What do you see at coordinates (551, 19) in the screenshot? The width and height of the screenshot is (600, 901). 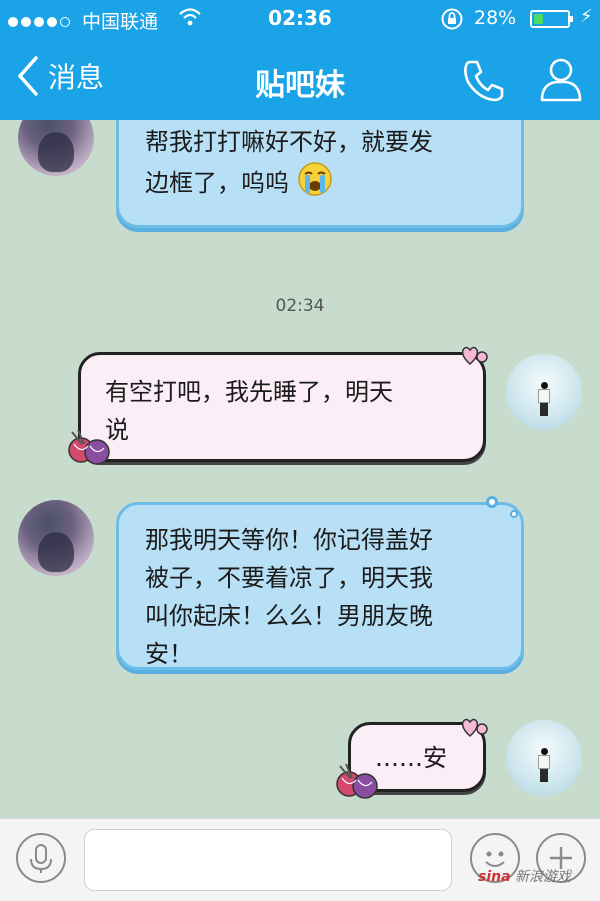 I see `battery-icon` at bounding box center [551, 19].